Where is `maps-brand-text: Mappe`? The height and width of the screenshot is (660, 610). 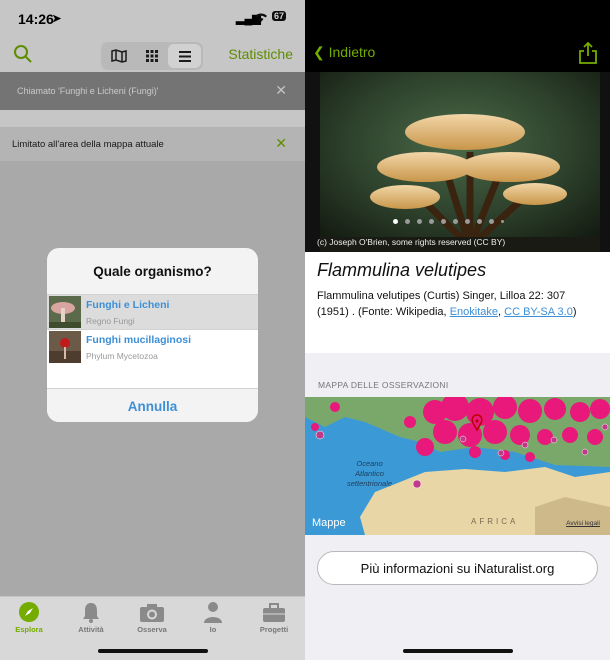
maps-brand-text: Mappe is located at coordinates (329, 523).